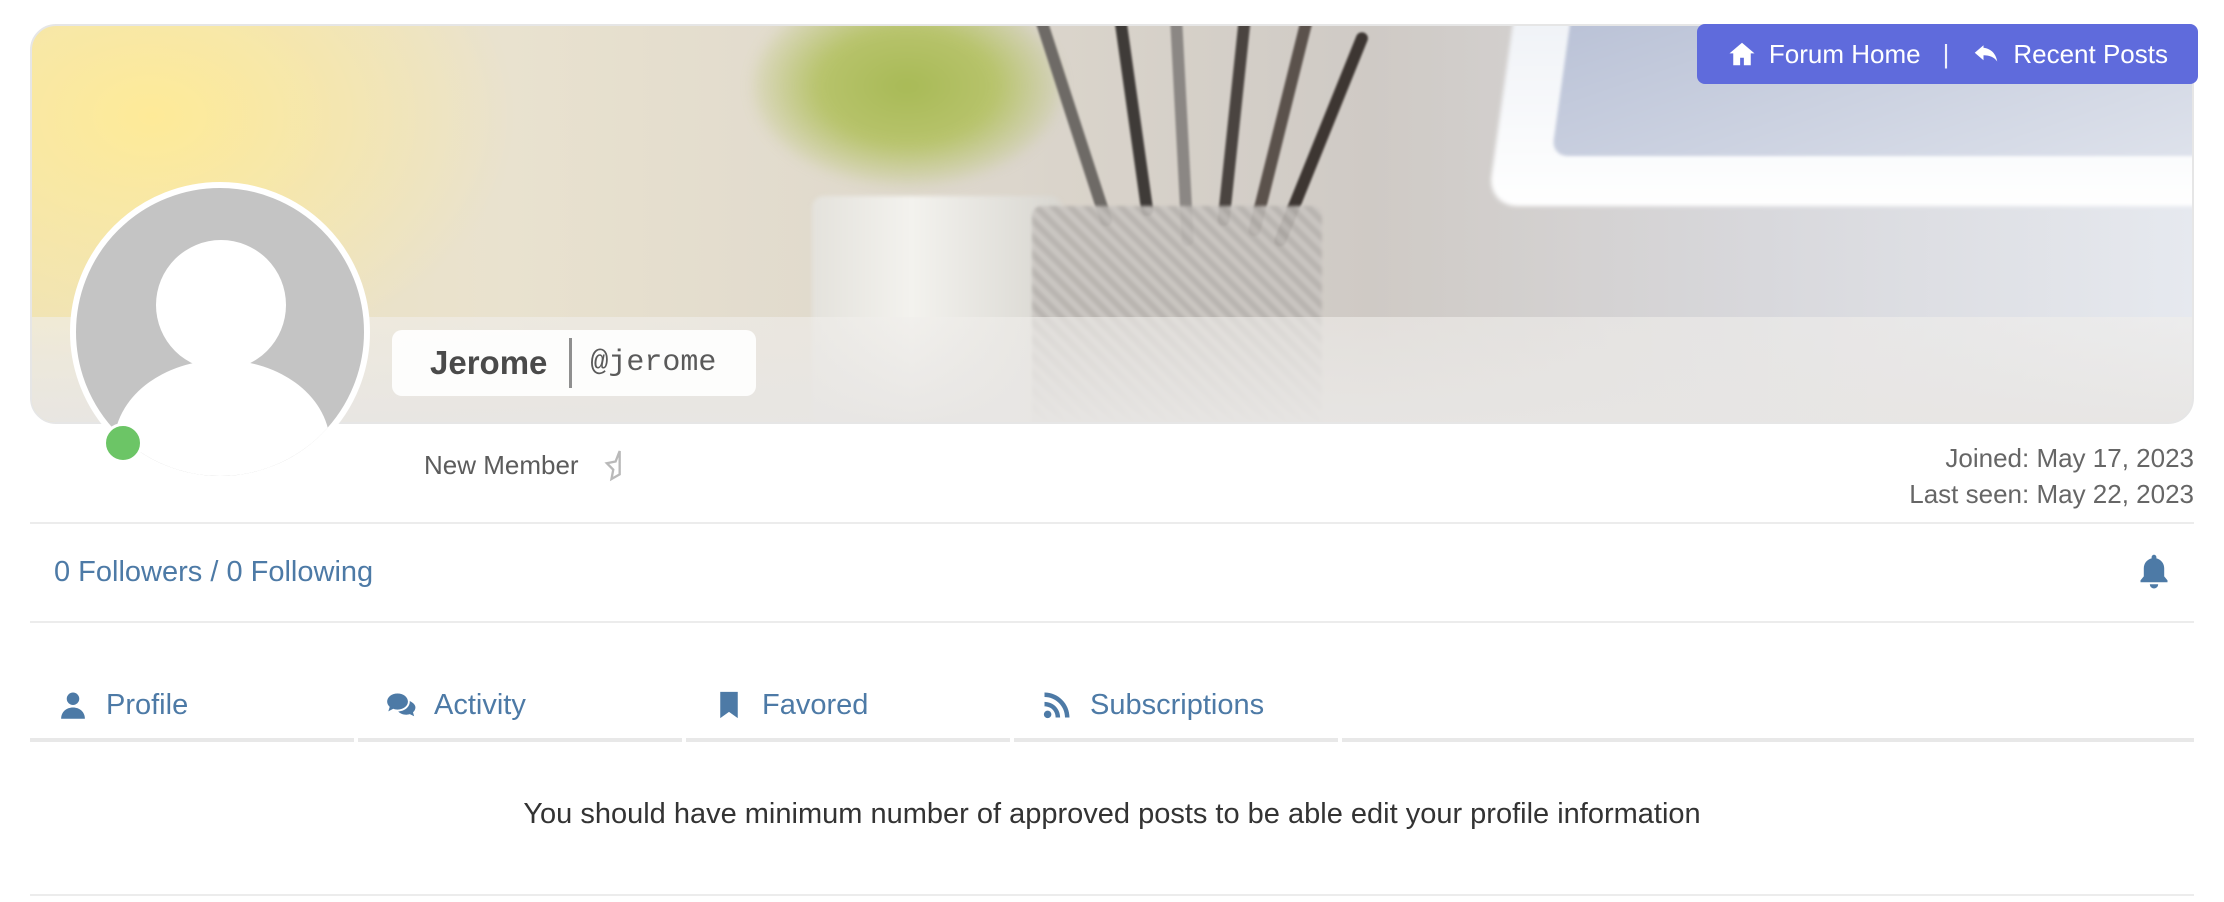  I want to click on tab-label: Favored, so click(815, 704).